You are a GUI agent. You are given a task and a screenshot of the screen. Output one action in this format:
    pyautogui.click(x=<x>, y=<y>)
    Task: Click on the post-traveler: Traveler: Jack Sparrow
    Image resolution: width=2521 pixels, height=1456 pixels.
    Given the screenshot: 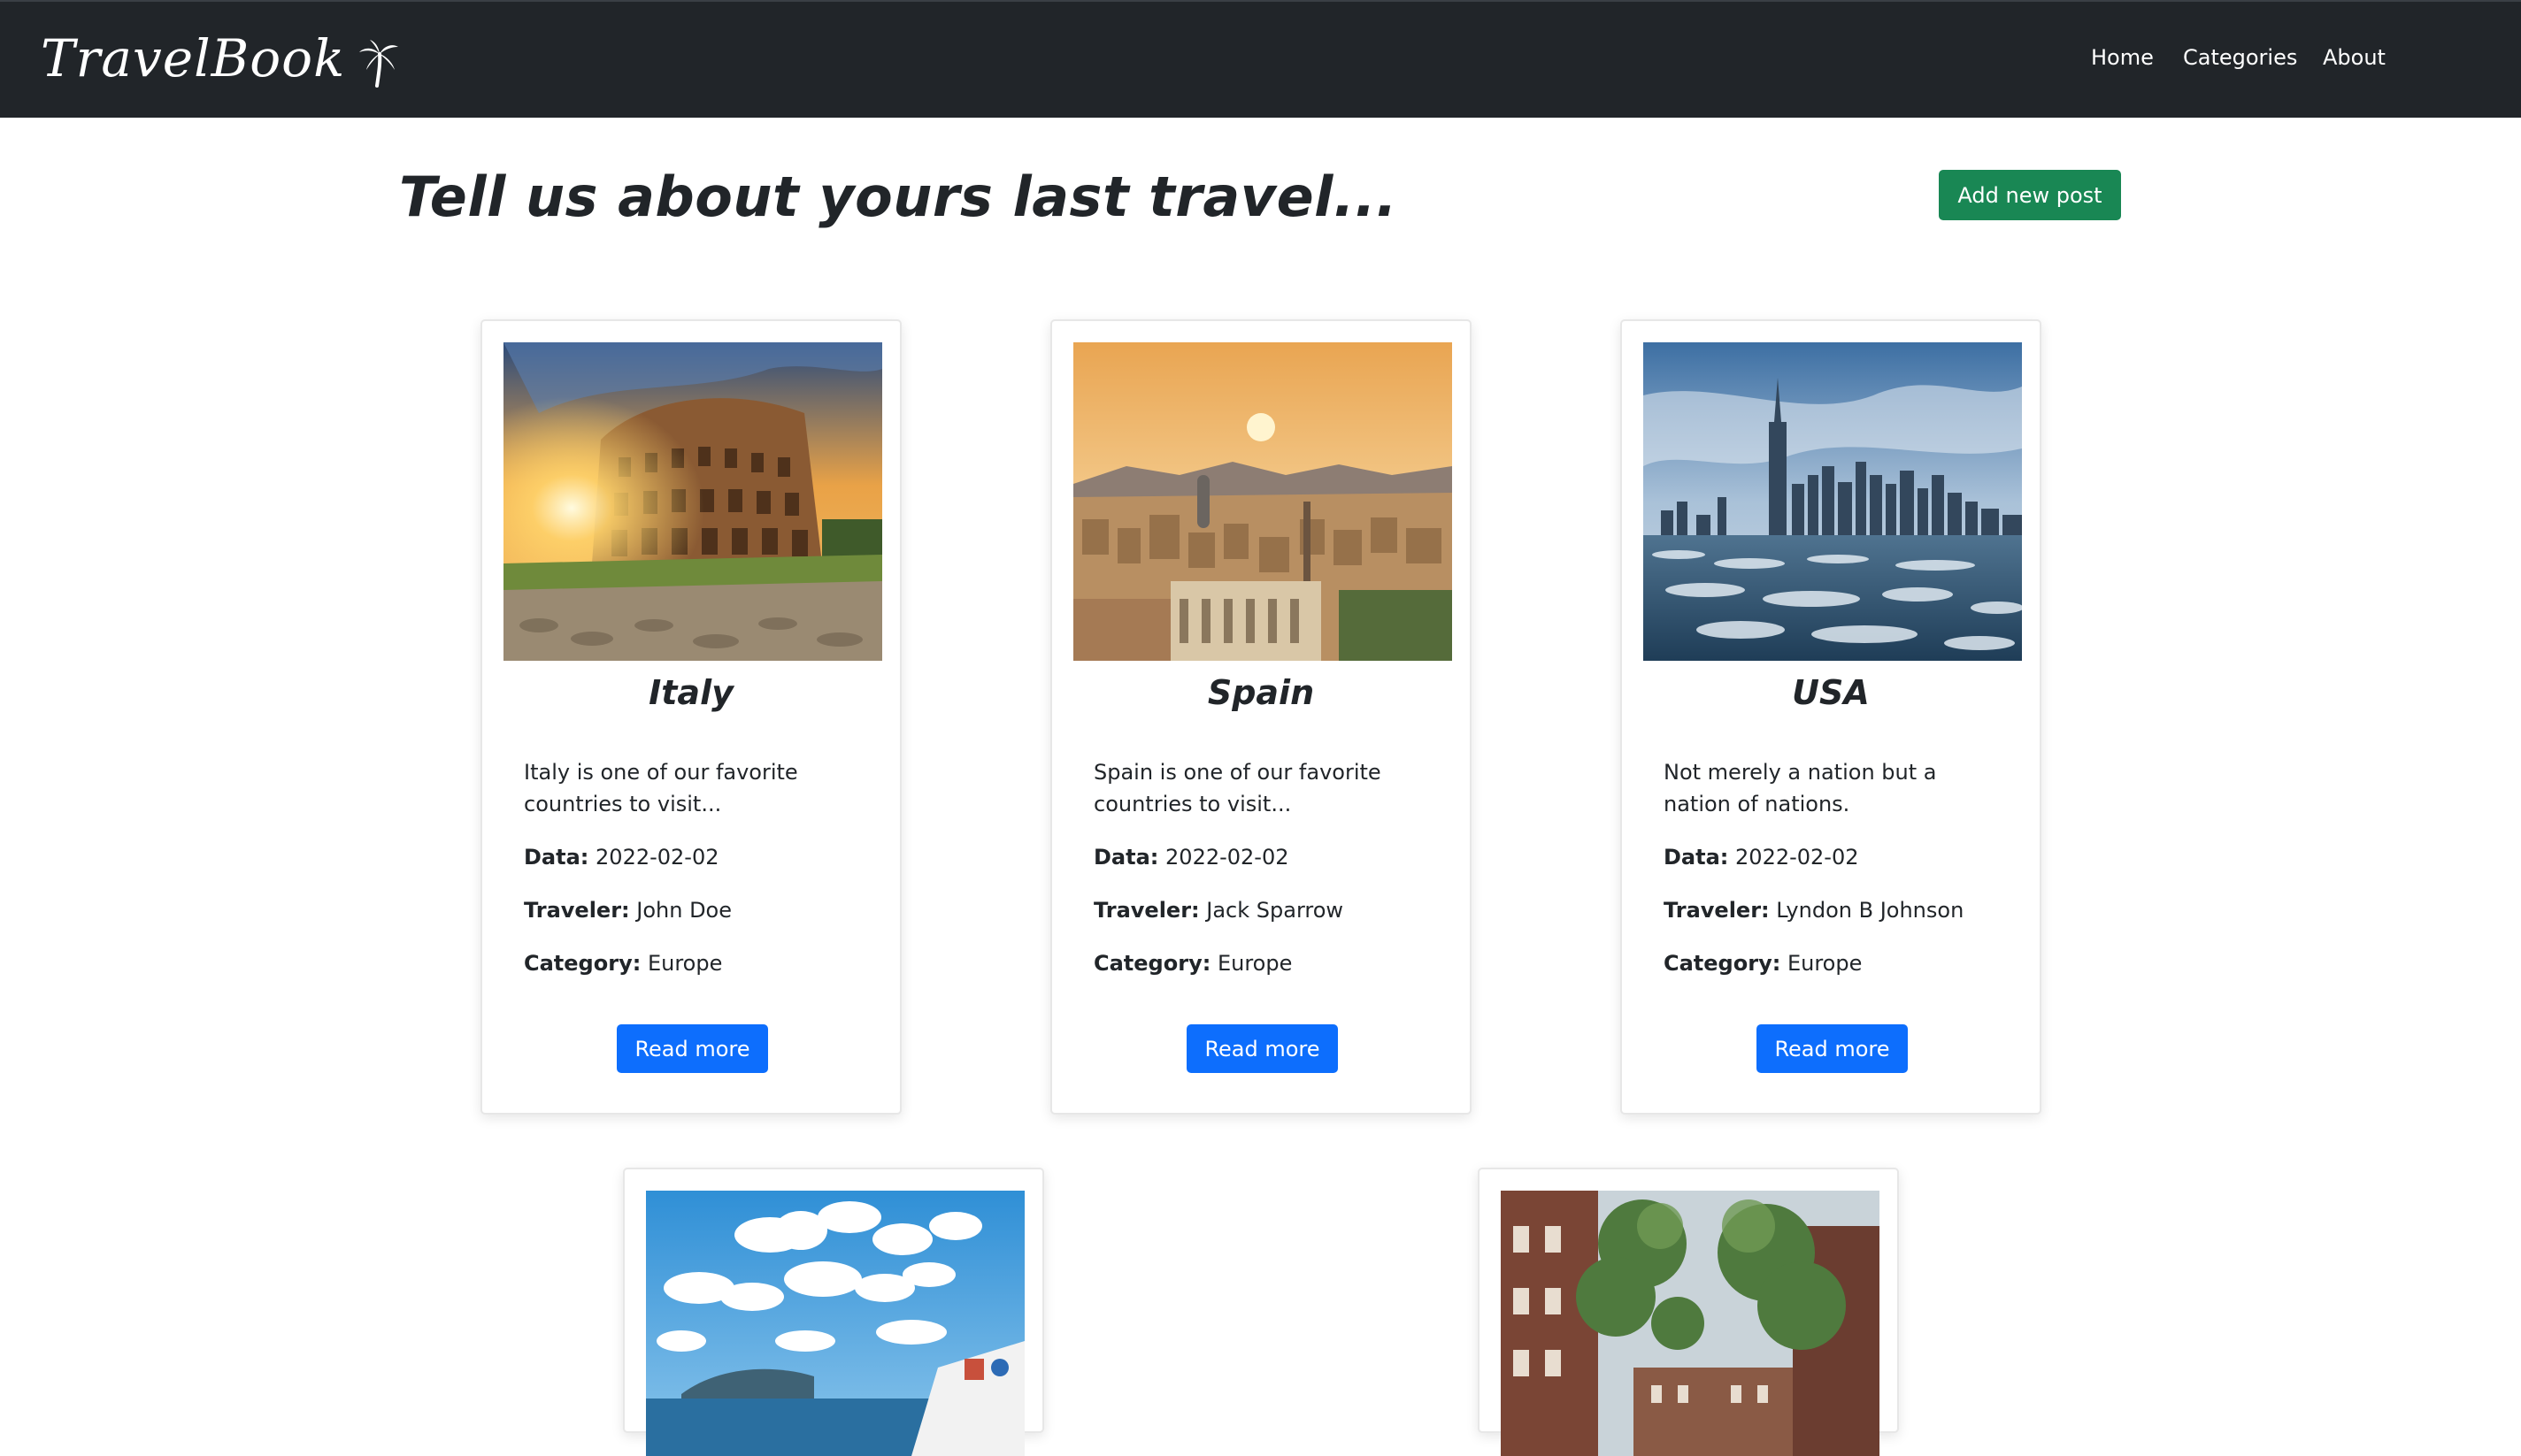 What is the action you would take?
    pyautogui.click(x=1218, y=910)
    